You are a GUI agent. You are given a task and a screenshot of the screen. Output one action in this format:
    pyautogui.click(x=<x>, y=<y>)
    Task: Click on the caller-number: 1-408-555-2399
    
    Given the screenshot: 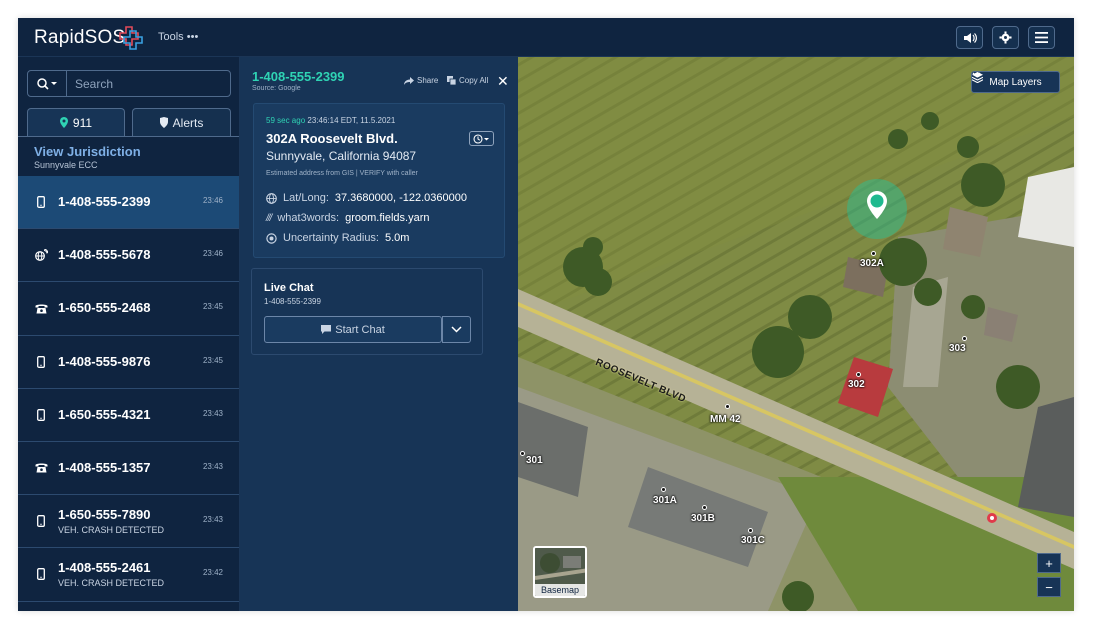 What is the action you would take?
    pyautogui.click(x=298, y=76)
    